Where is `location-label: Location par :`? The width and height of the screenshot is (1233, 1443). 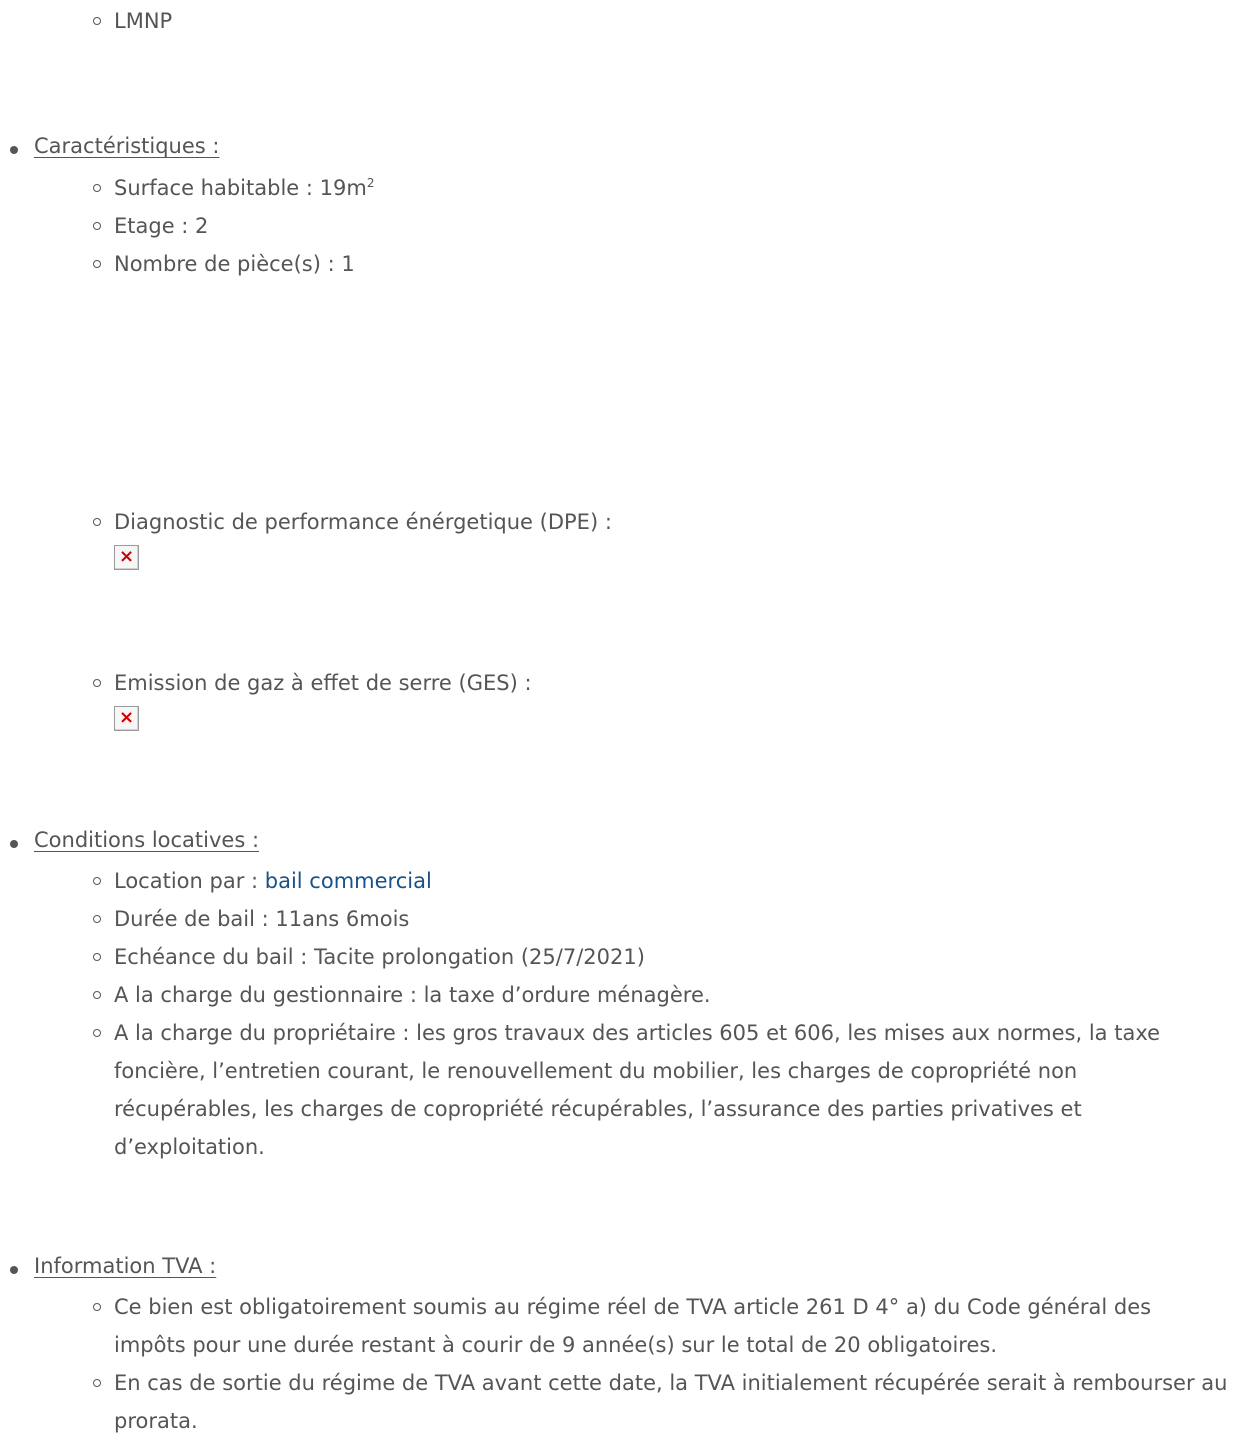
location-label: Location par : is located at coordinates (189, 881).